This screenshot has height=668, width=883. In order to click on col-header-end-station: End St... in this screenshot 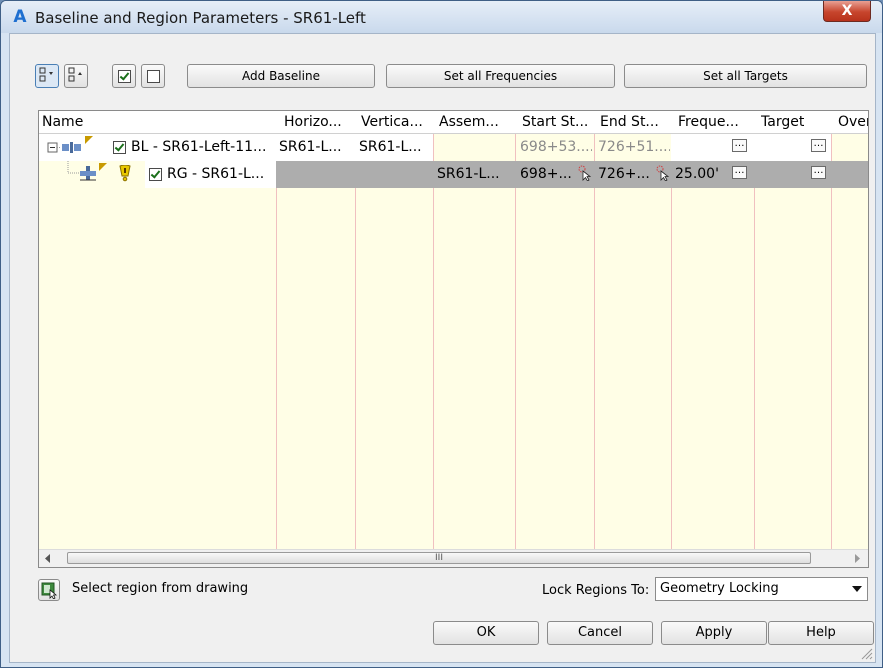, I will do `click(629, 122)`.